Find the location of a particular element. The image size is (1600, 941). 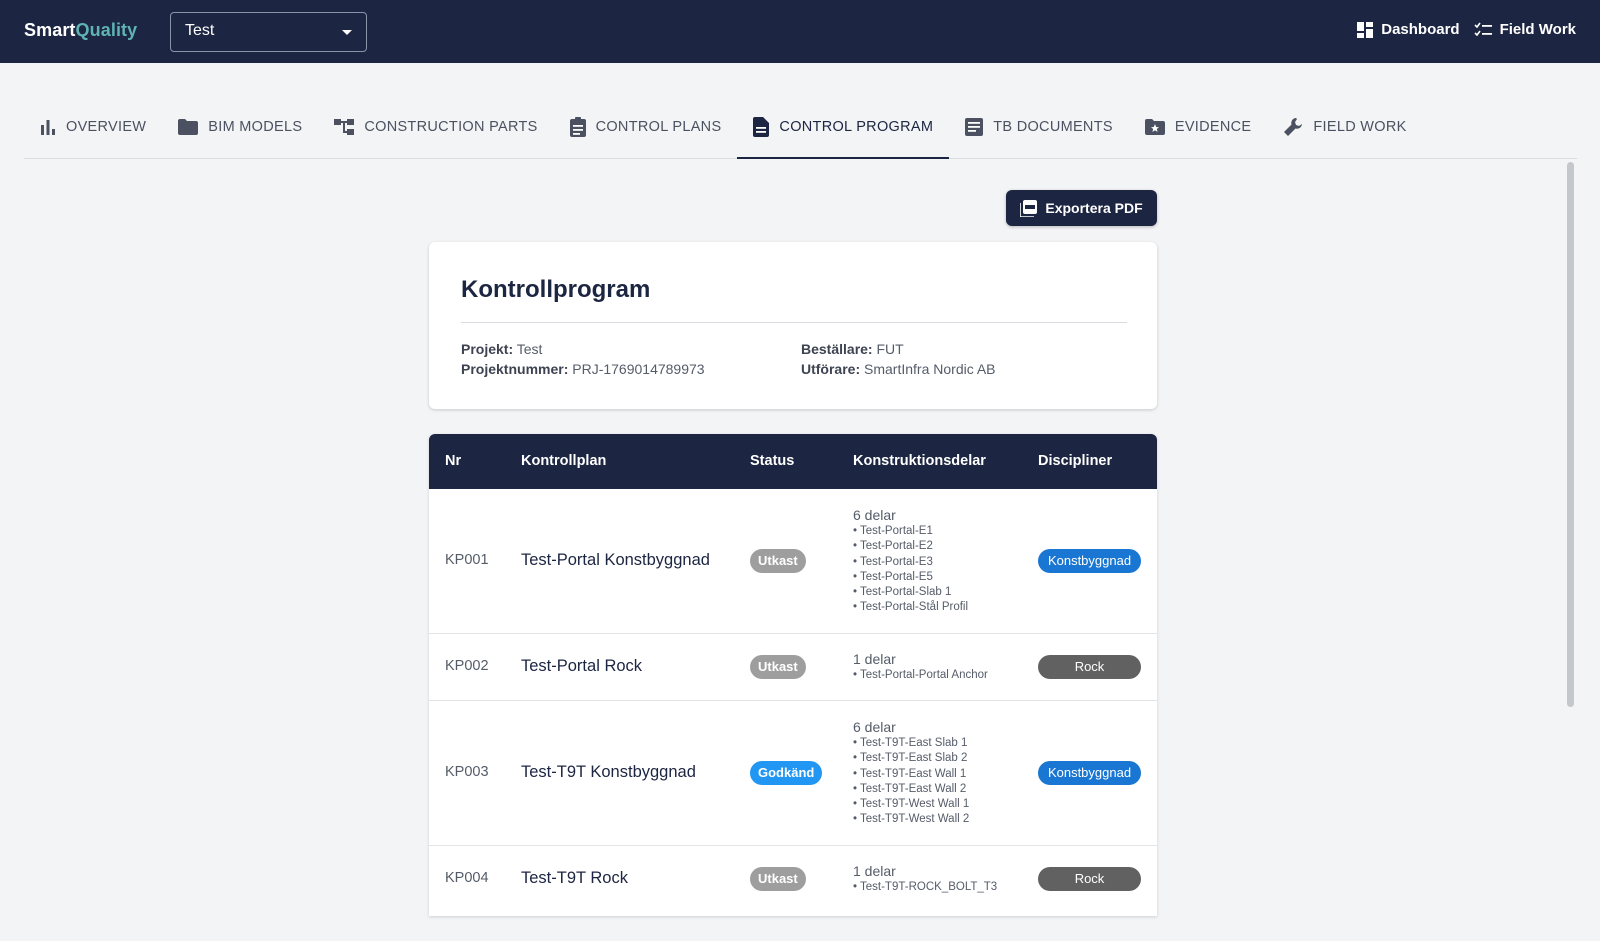

projekt-label: Projekt: is located at coordinates (487, 349).